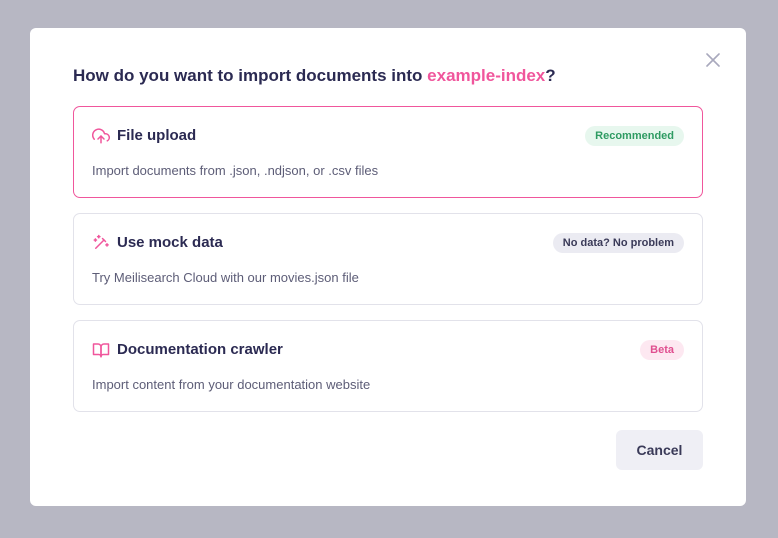 The width and height of the screenshot is (778, 538). What do you see at coordinates (101, 136) in the screenshot?
I see `cloud-upload-icon` at bounding box center [101, 136].